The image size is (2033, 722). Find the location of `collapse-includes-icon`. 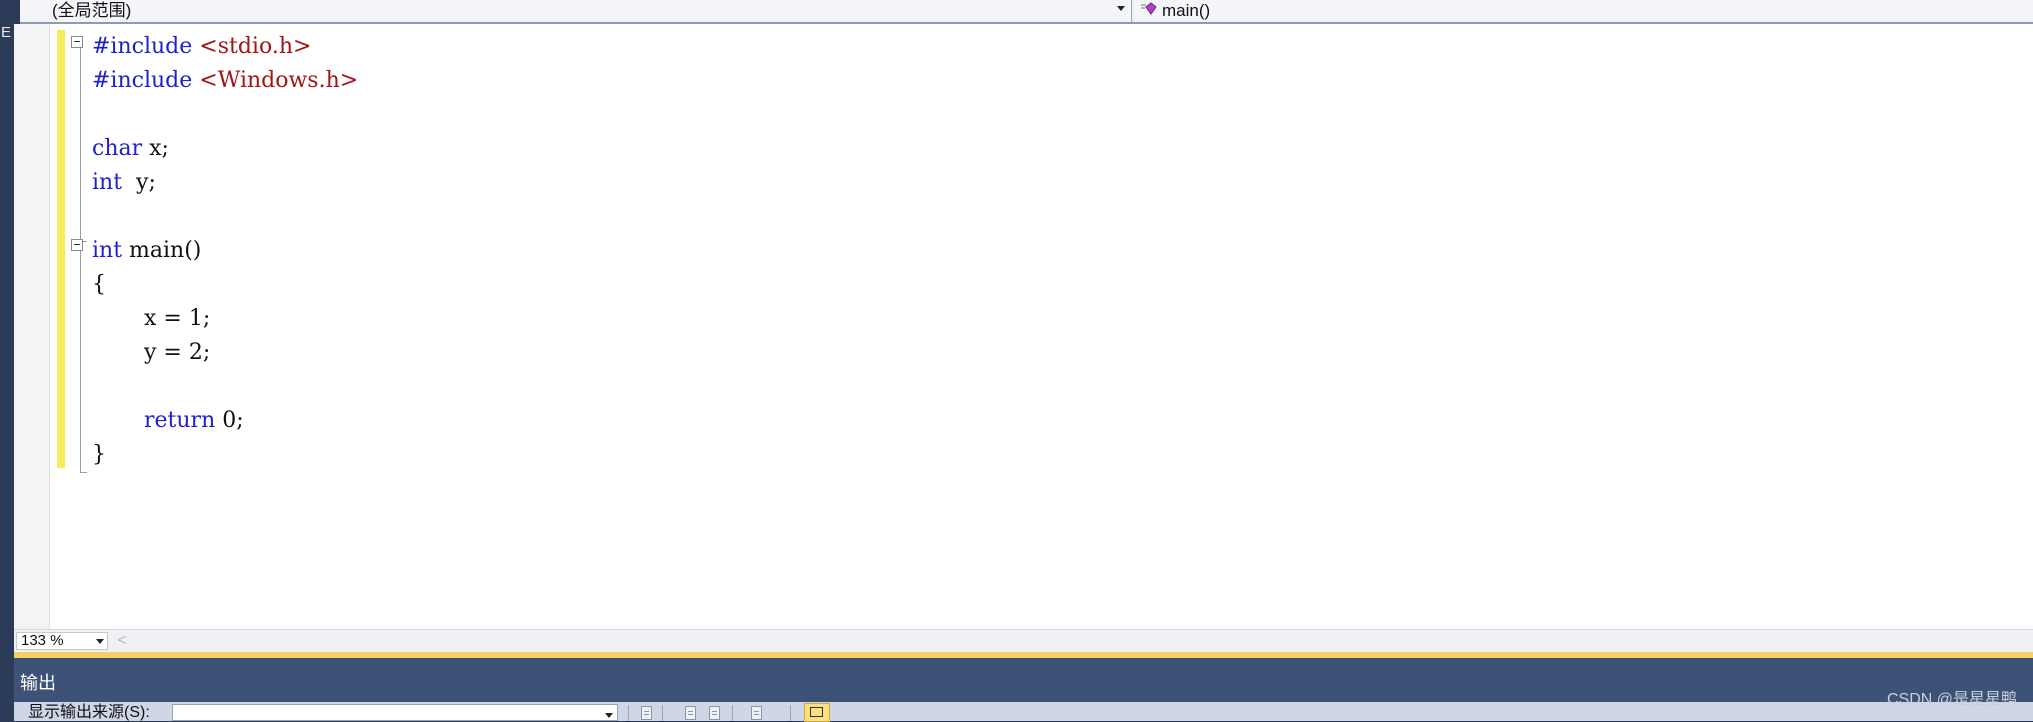

collapse-includes-icon is located at coordinates (77, 42).